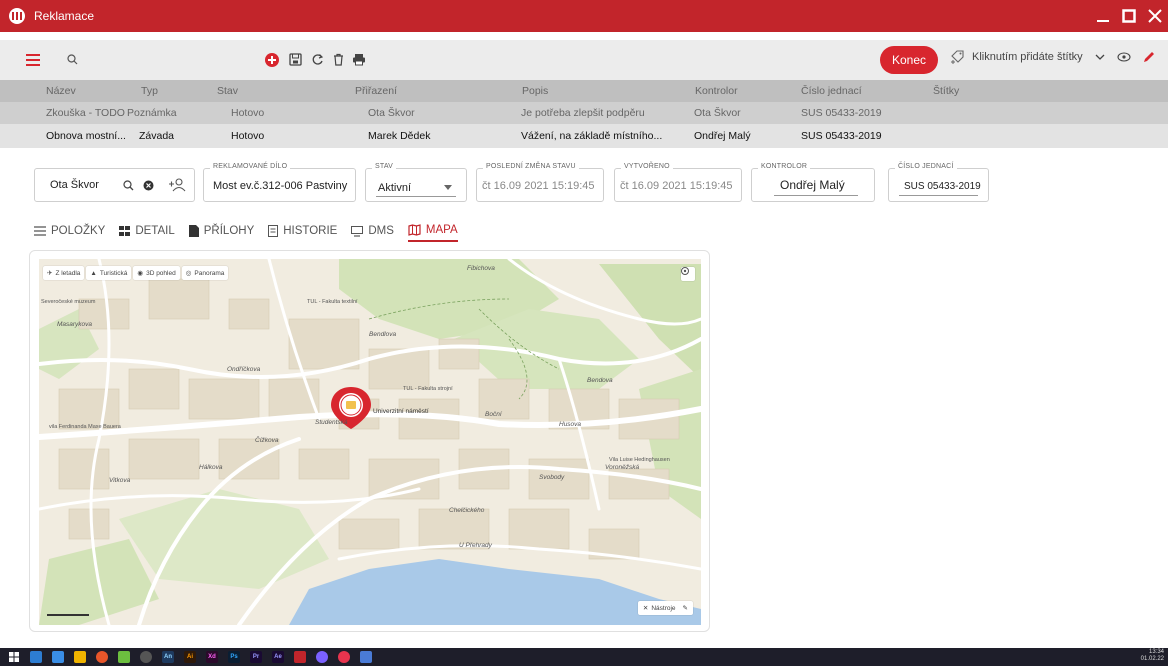 This screenshot has height=666, width=1168. Describe the element at coordinates (784, 166) in the screenshot. I see `field-label: KONTROLOR` at that location.